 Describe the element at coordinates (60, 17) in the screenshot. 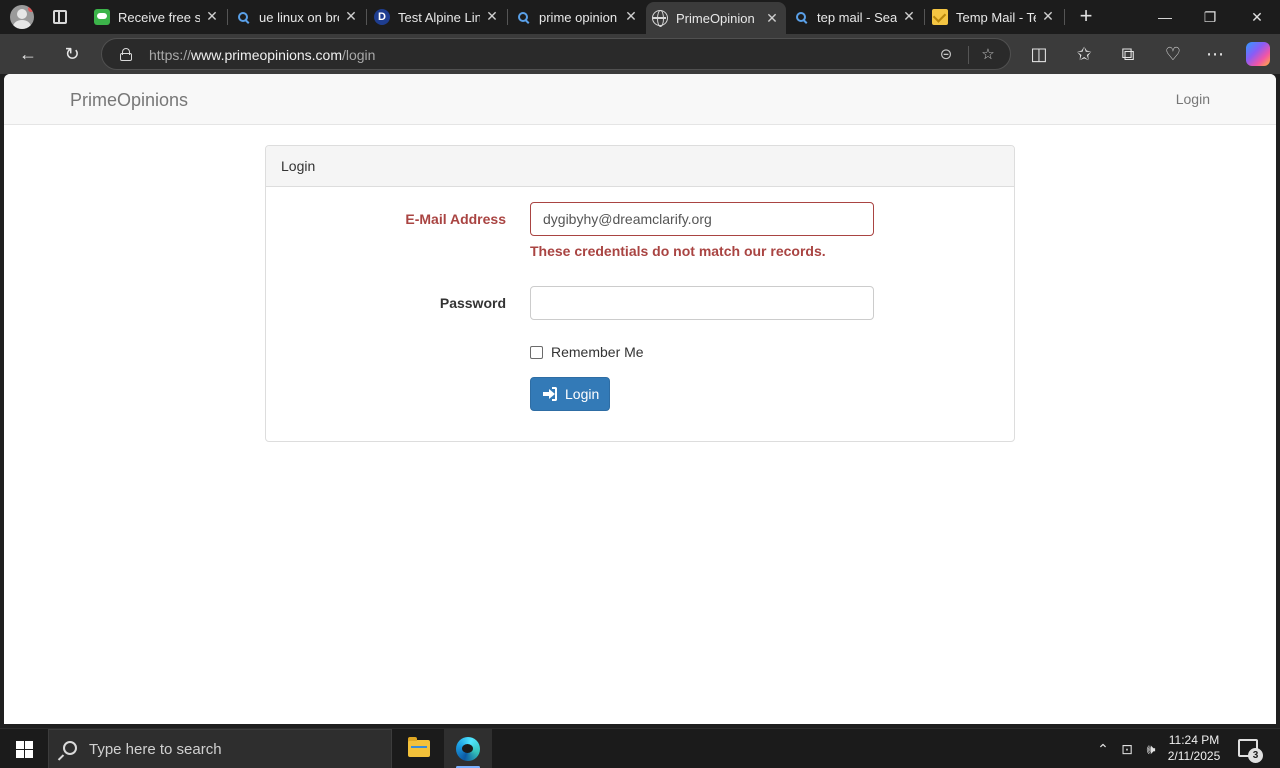

I see `tab-actions-icon` at that location.